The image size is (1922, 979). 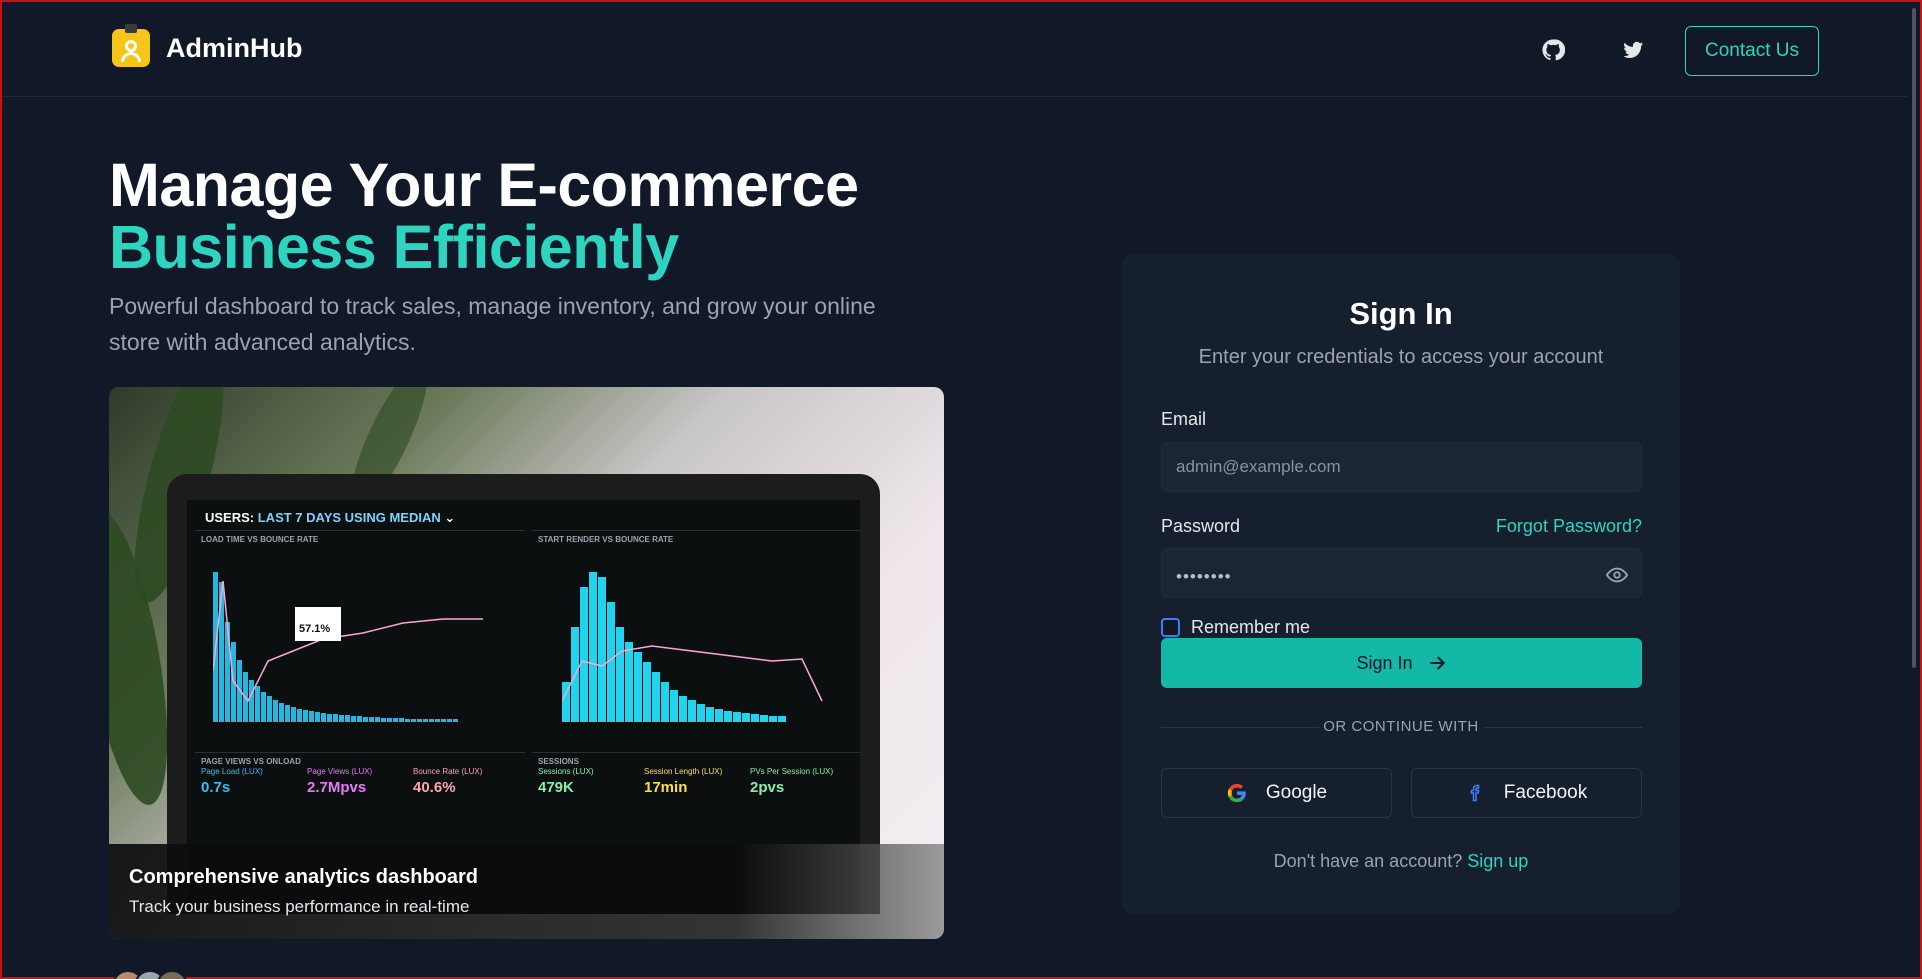 I want to click on email-label: Email, so click(x=1184, y=419).